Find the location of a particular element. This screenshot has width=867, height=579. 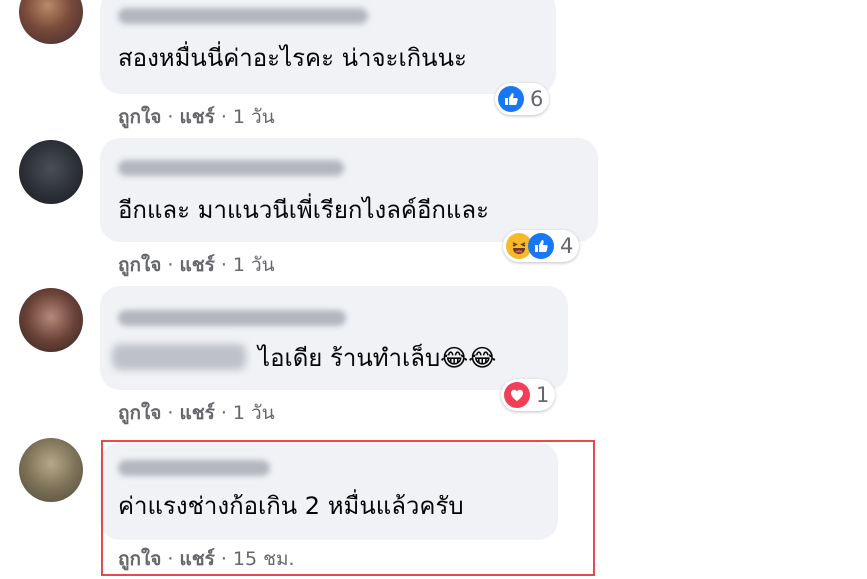

comment-bubble: สองหมื่นนี่ค่าอะไรคะ น่าจะเกินนะ is located at coordinates (328, 47).